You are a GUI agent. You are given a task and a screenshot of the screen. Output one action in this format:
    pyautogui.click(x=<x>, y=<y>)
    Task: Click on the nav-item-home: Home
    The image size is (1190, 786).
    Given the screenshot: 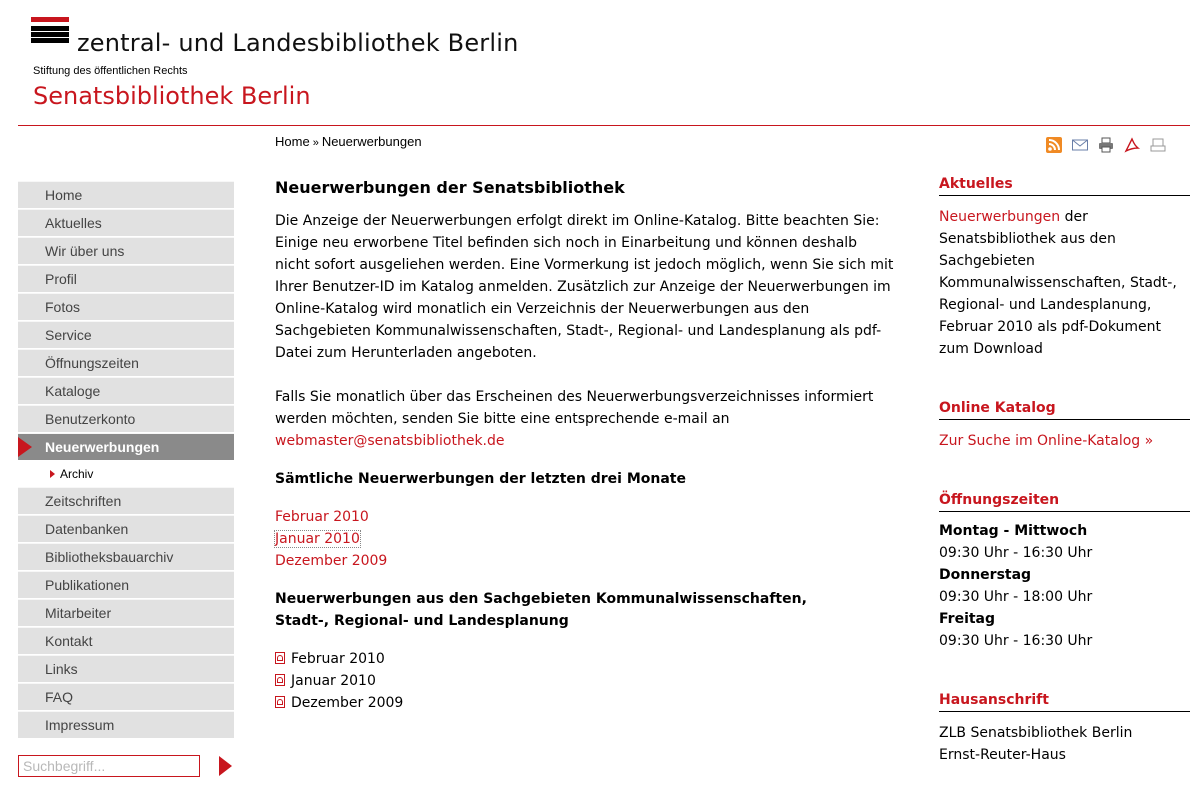 What is the action you would take?
    pyautogui.click(x=126, y=194)
    